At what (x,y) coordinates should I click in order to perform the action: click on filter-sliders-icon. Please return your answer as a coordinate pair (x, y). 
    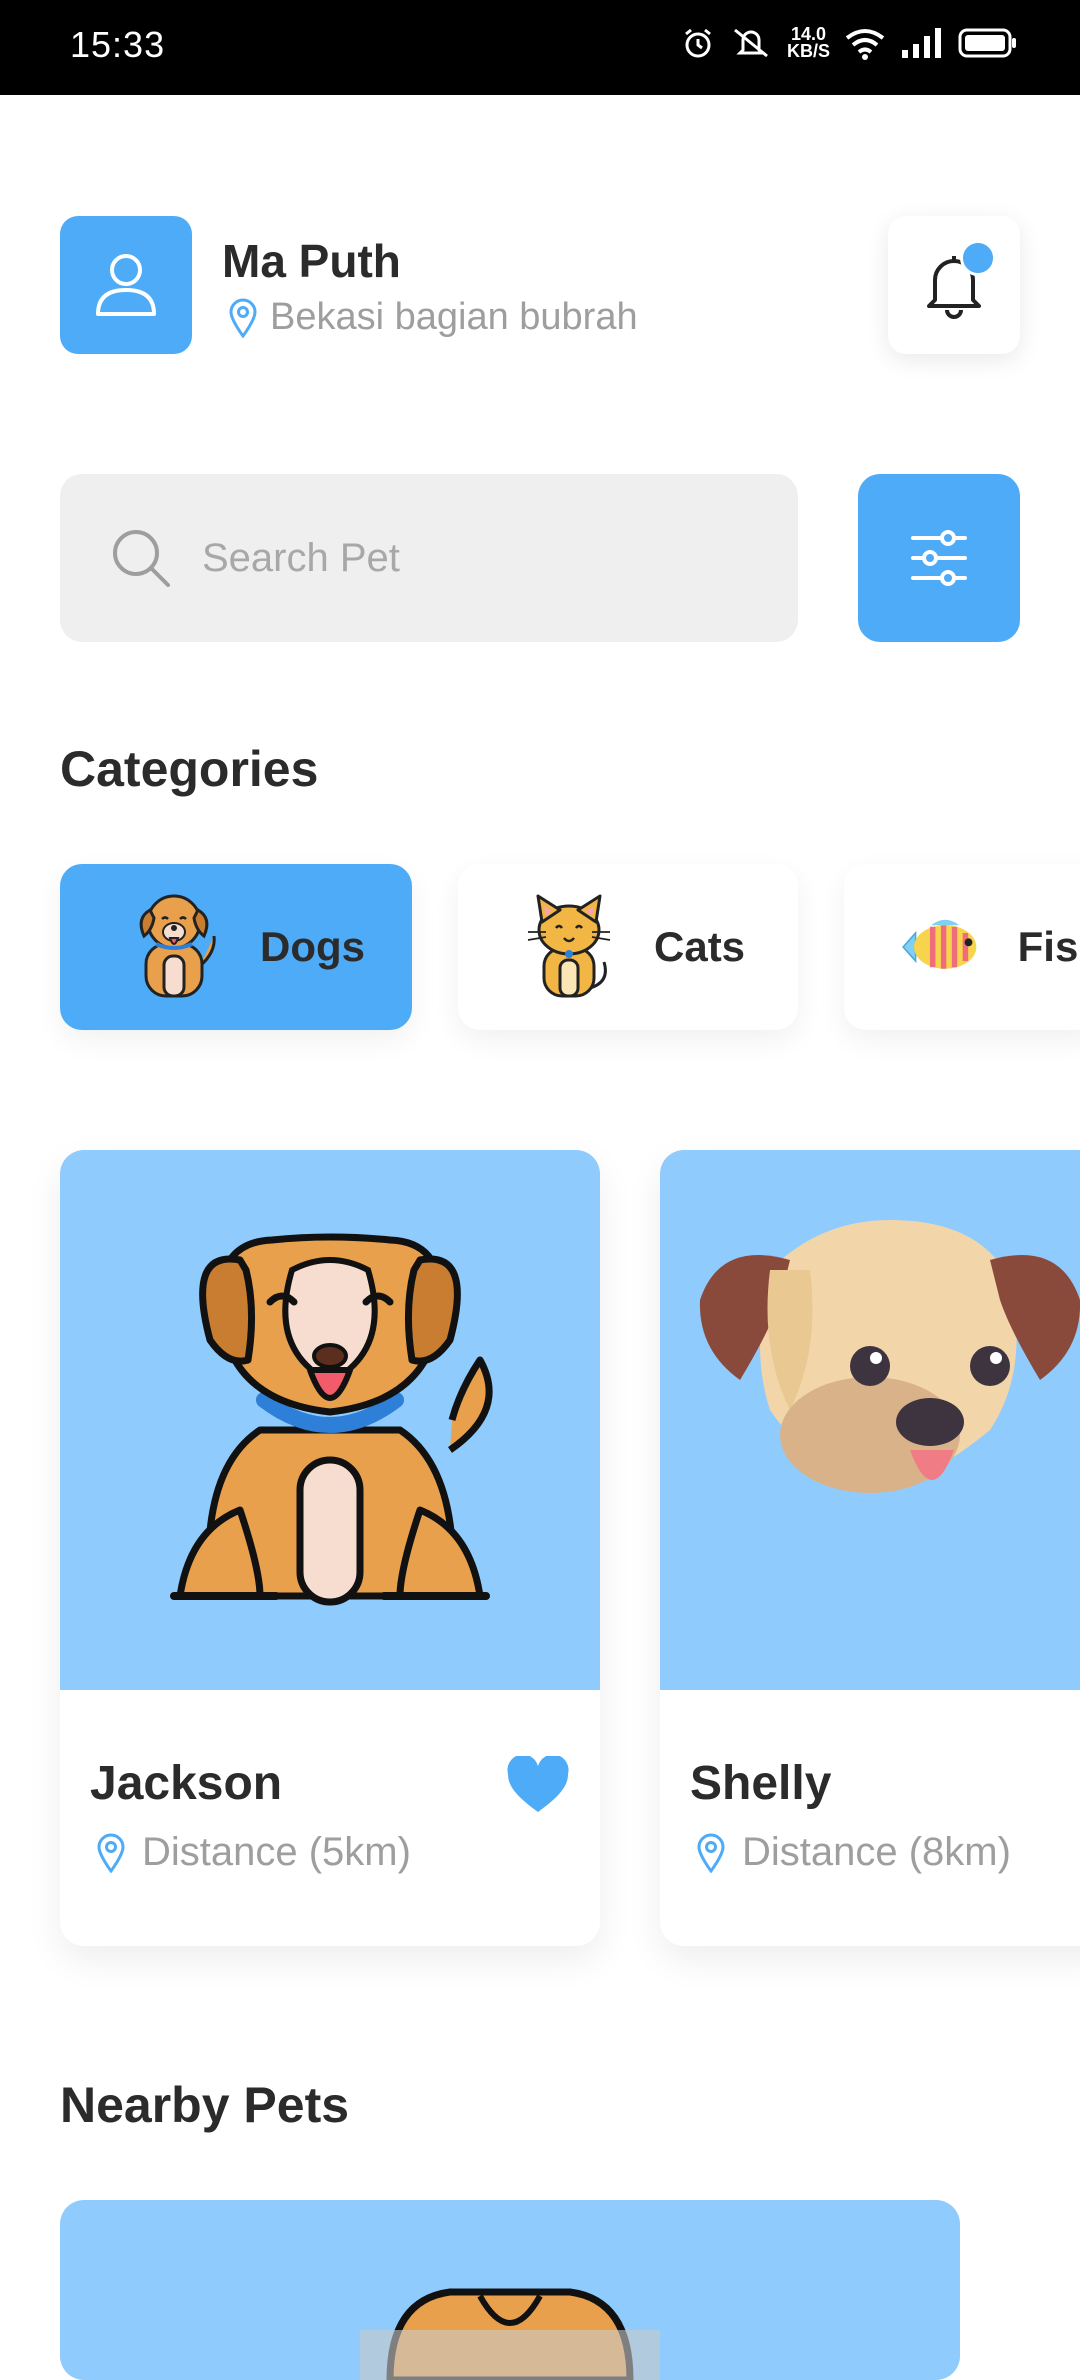
    Looking at the image, I should click on (939, 558).